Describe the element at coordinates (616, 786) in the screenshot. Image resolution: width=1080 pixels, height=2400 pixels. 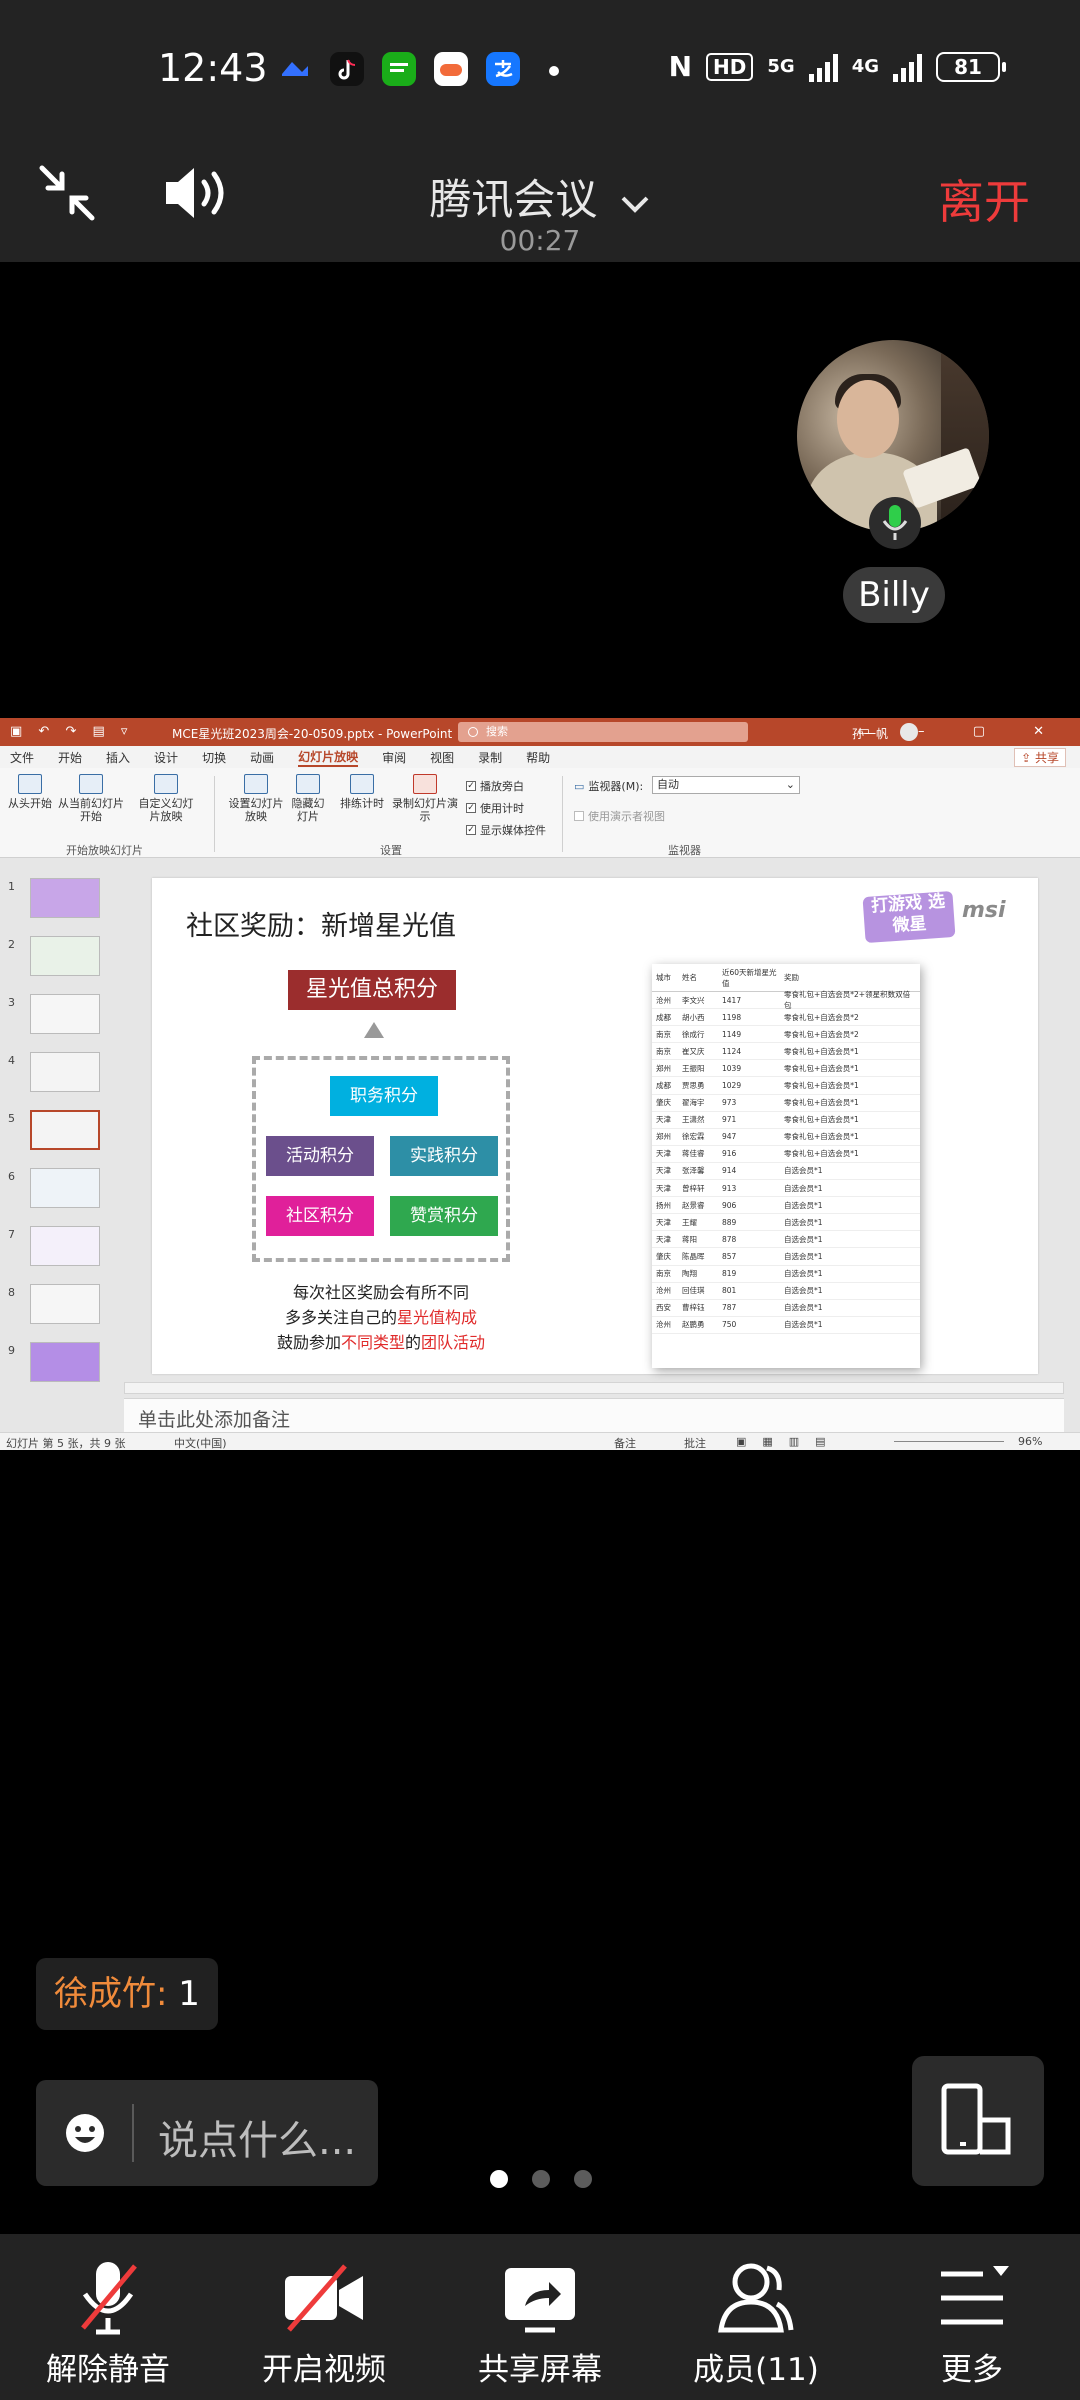
I see `monitor-label-text: 监视器(M):` at that location.